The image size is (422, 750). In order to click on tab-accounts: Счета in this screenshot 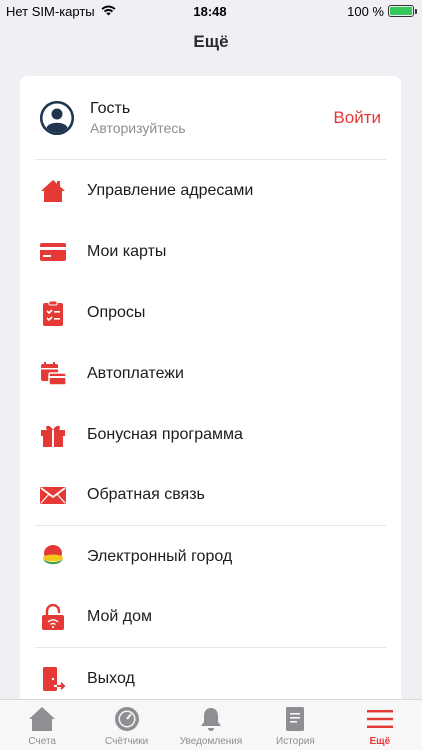, I will do `click(42, 725)`.